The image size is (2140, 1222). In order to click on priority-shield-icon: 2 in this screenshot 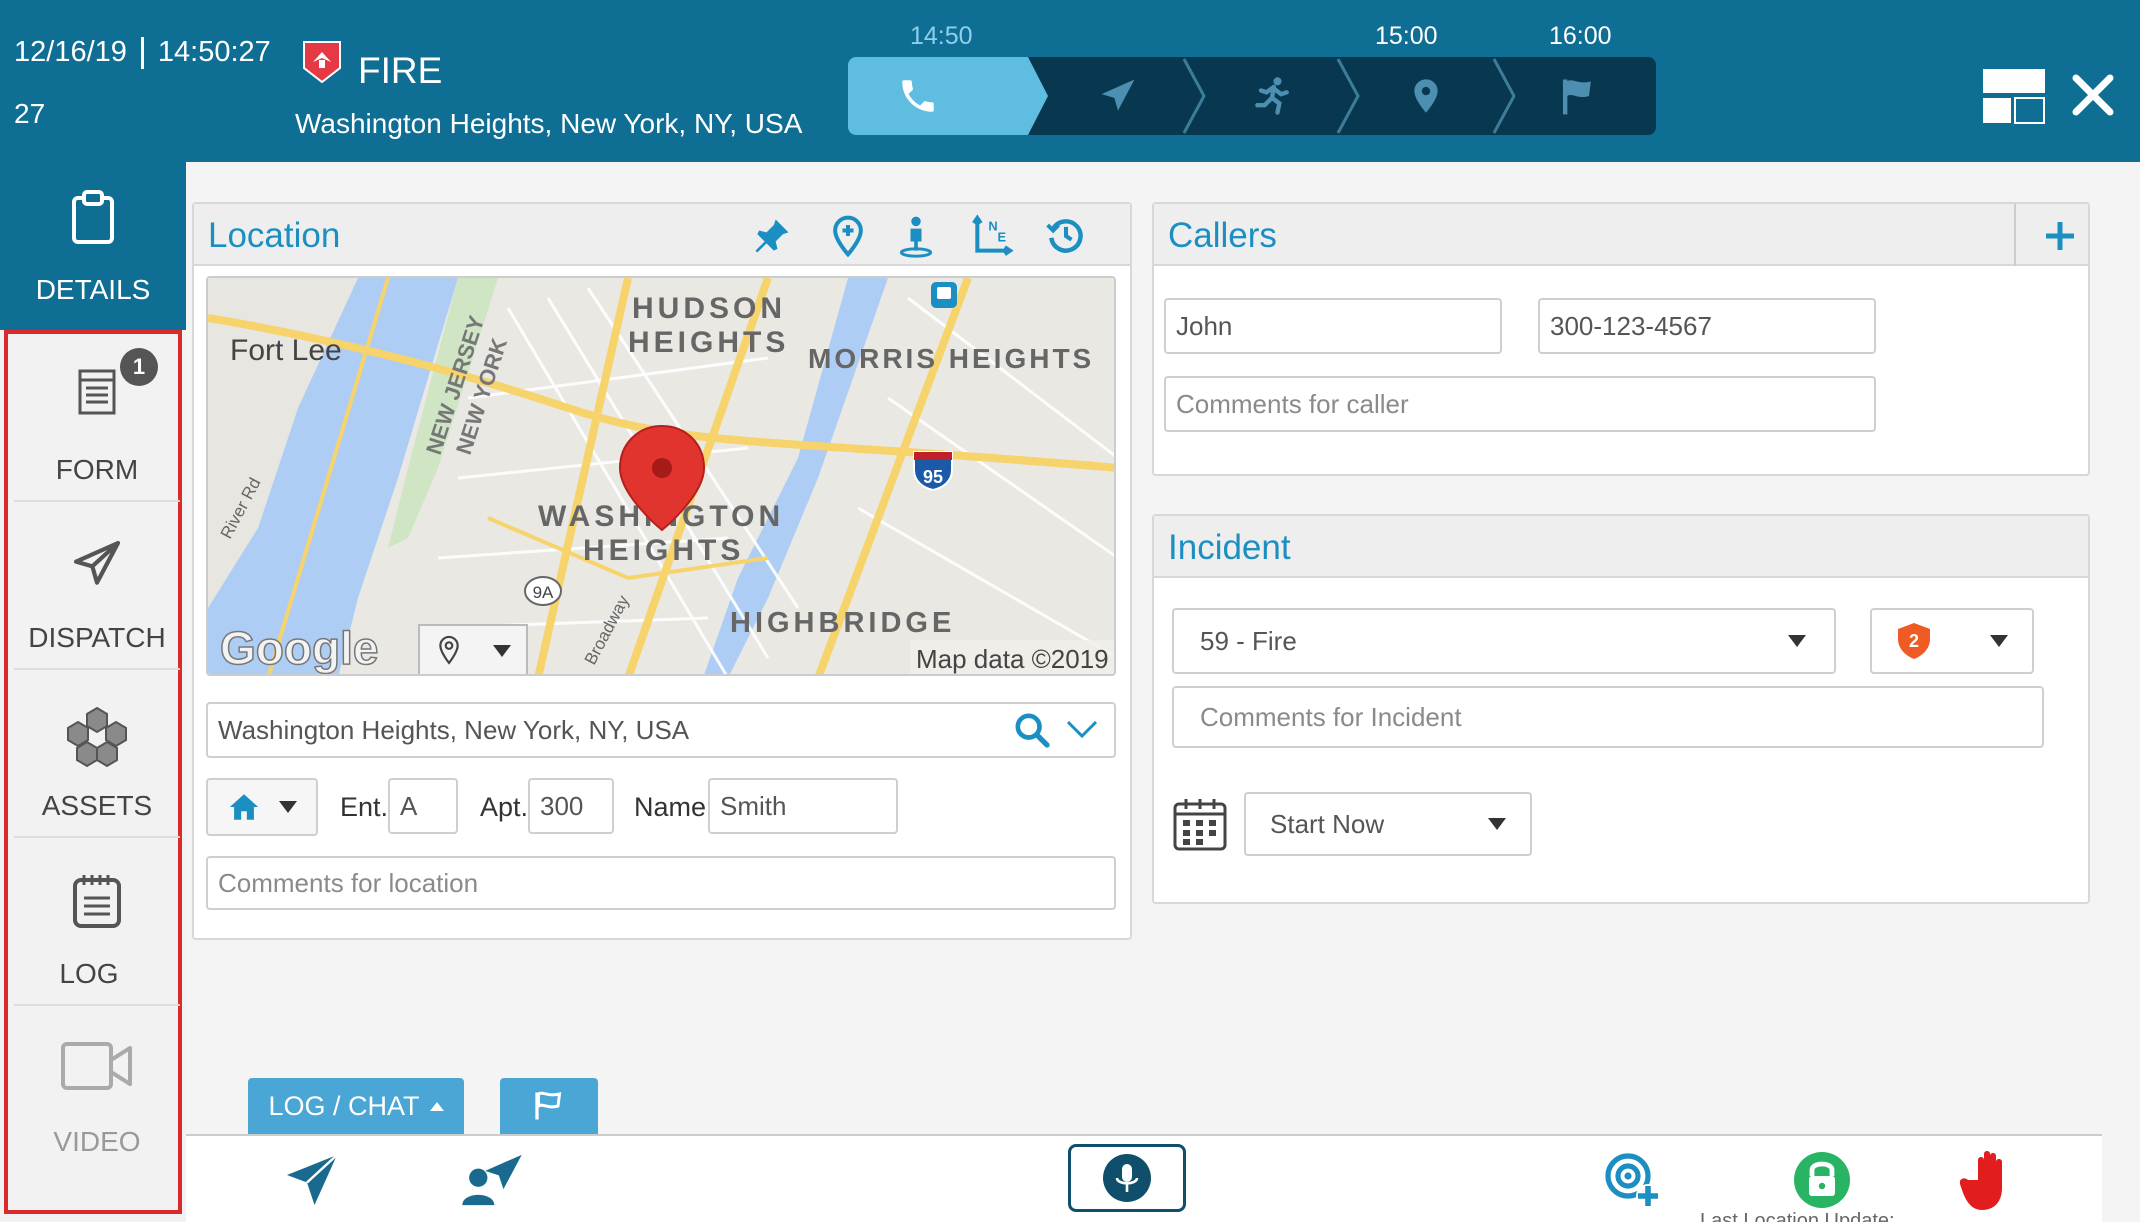, I will do `click(1914, 641)`.